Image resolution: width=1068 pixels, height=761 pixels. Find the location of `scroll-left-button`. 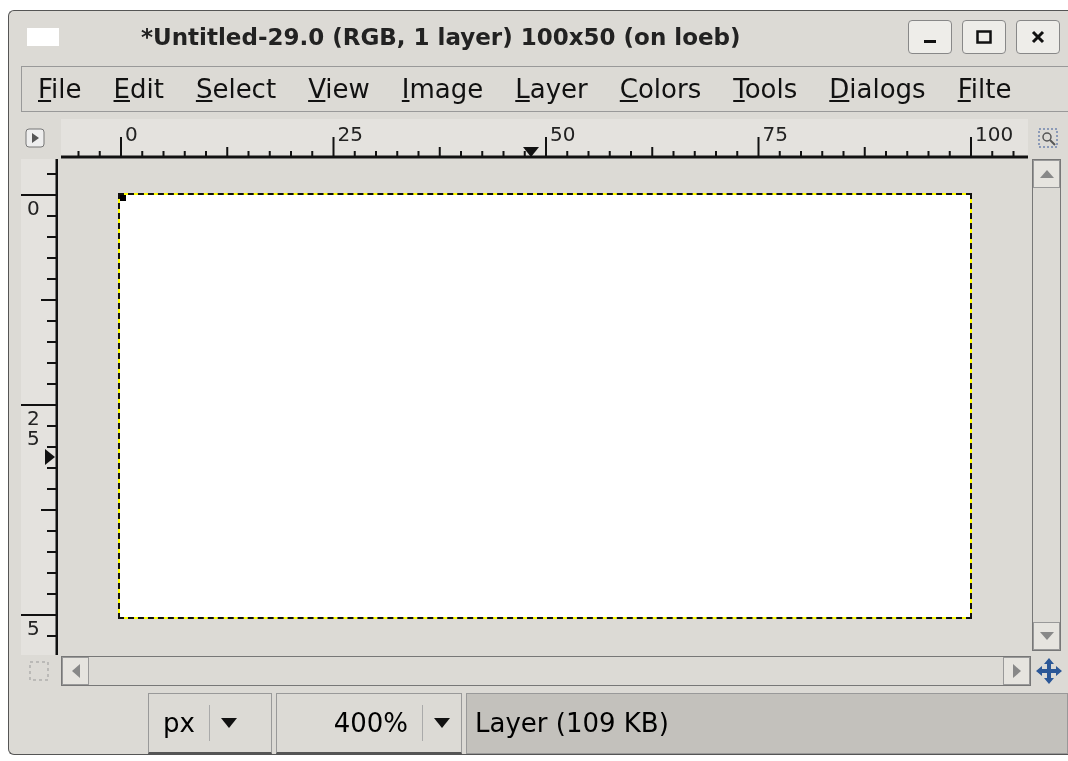

scroll-left-button is located at coordinates (75, 671).